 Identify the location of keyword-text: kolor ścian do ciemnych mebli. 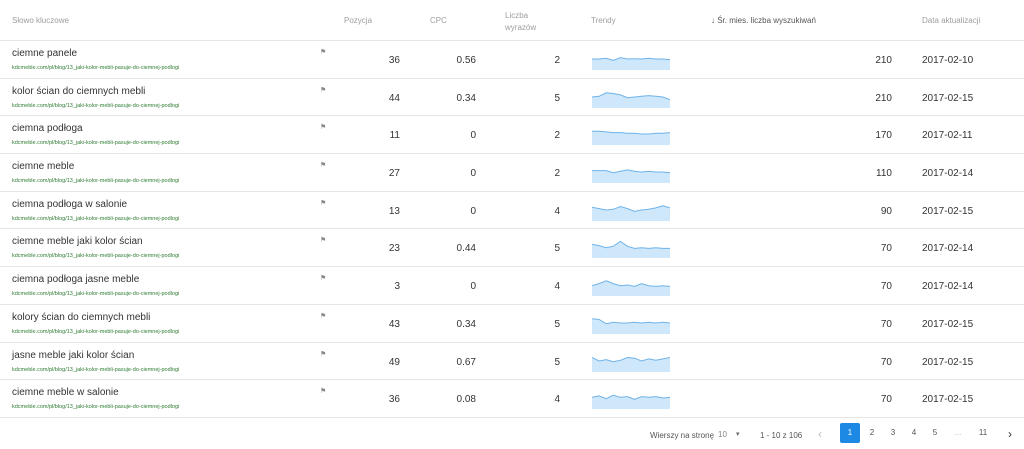
(78, 91).